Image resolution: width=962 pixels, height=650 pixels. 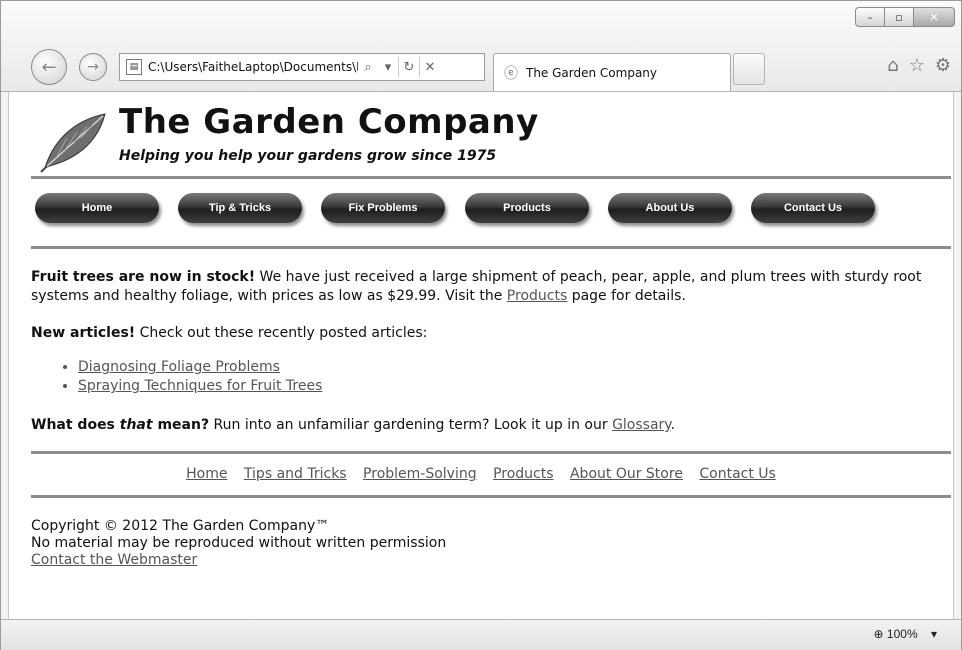 I want to click on zoom-control: ⊕ 100% ▾, so click(x=905, y=634).